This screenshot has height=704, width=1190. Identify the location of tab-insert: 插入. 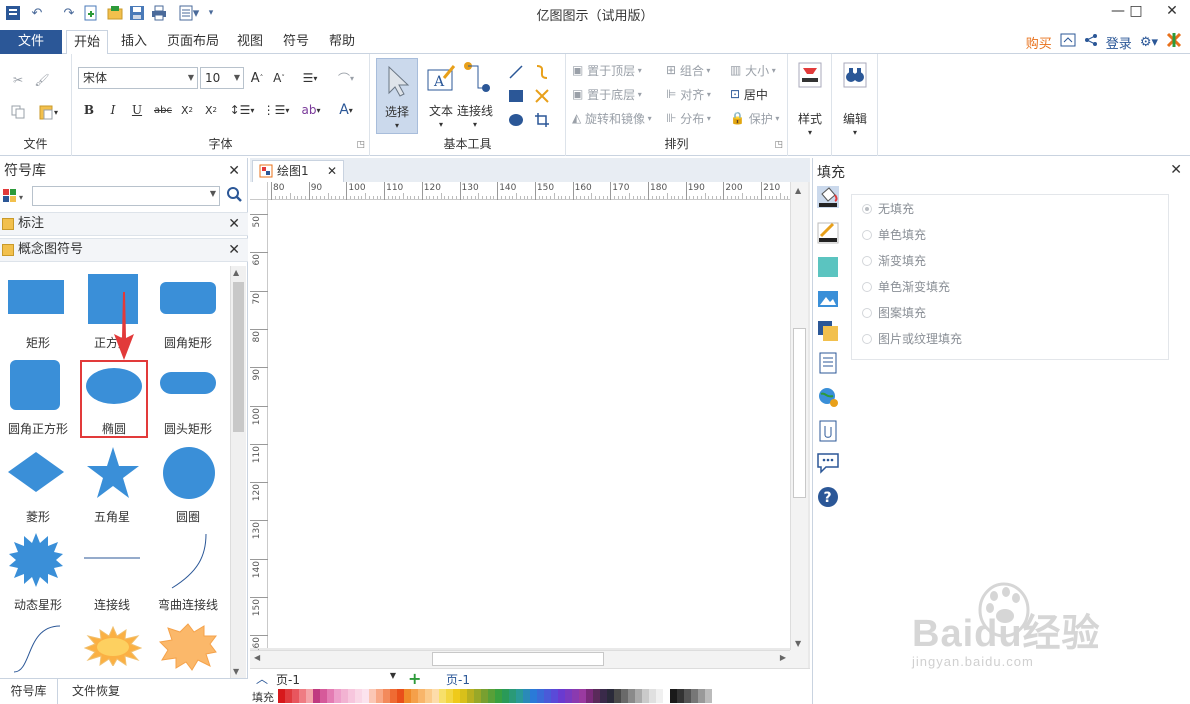
(134, 42).